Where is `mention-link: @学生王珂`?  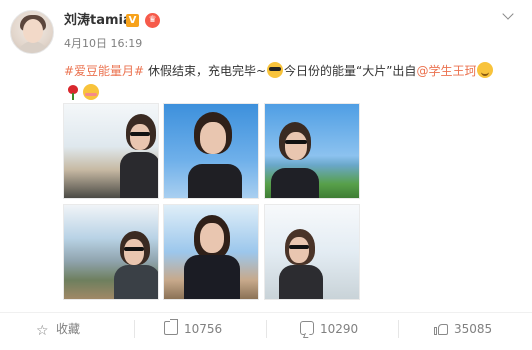 mention-link: @学生王珂 is located at coordinates (446, 71).